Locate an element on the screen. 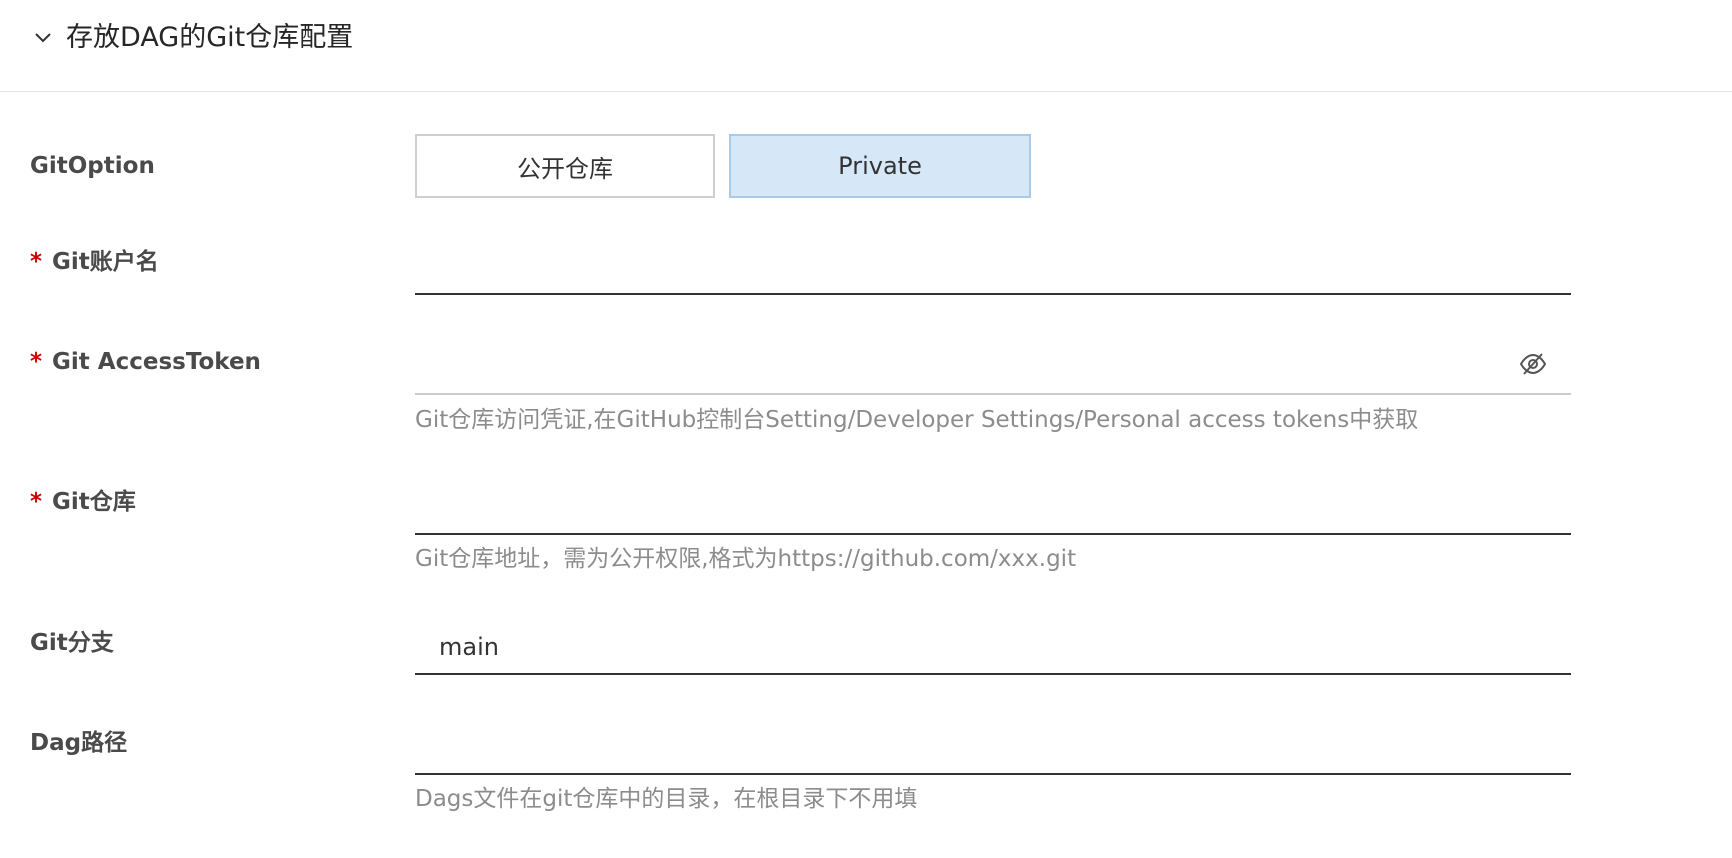 The image size is (1732, 858). git-access-token-label: * Git AccessToken is located at coordinates (145, 362).